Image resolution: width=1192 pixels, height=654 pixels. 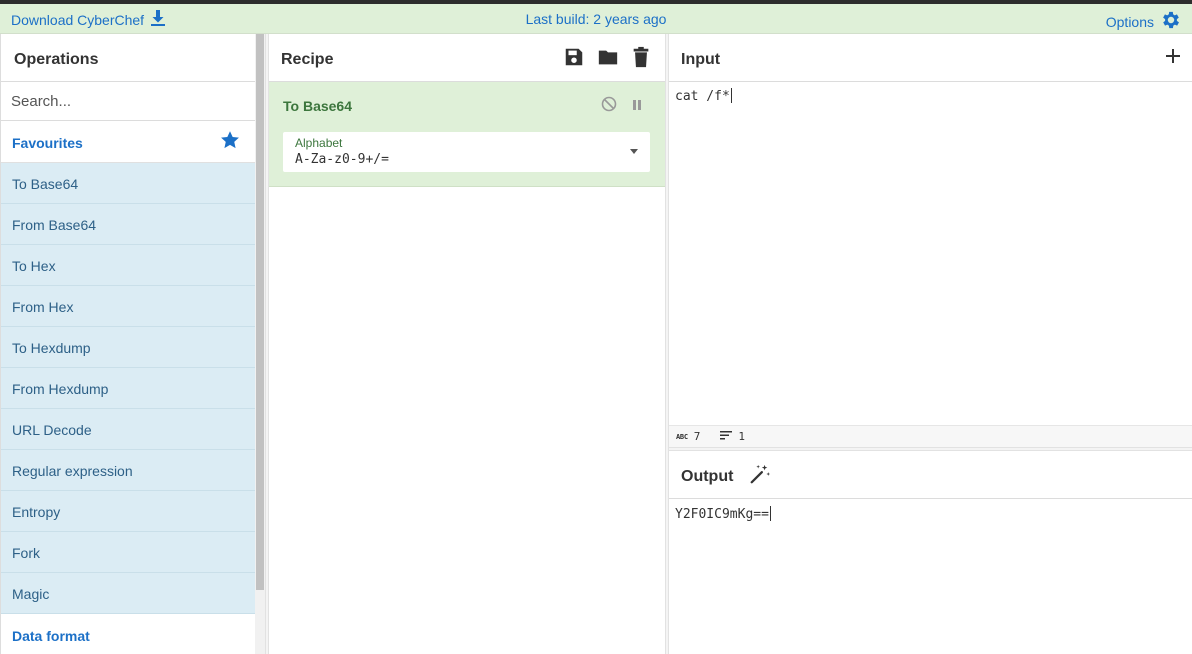 What do you see at coordinates (1129, 21) in the screenshot?
I see `options-label: Options` at bounding box center [1129, 21].